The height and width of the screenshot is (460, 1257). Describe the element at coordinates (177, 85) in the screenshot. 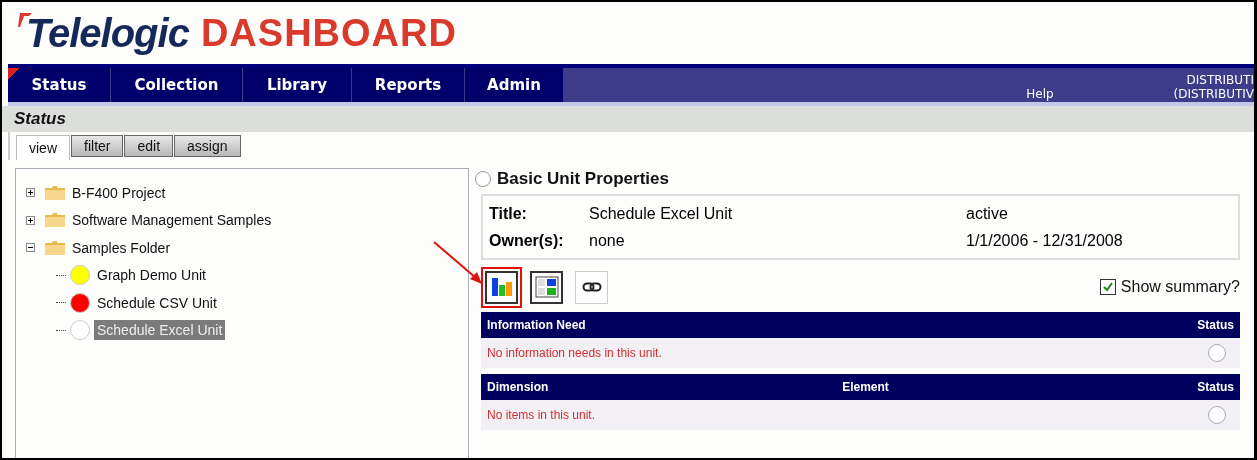

I see `nav-tab: Collection` at that location.